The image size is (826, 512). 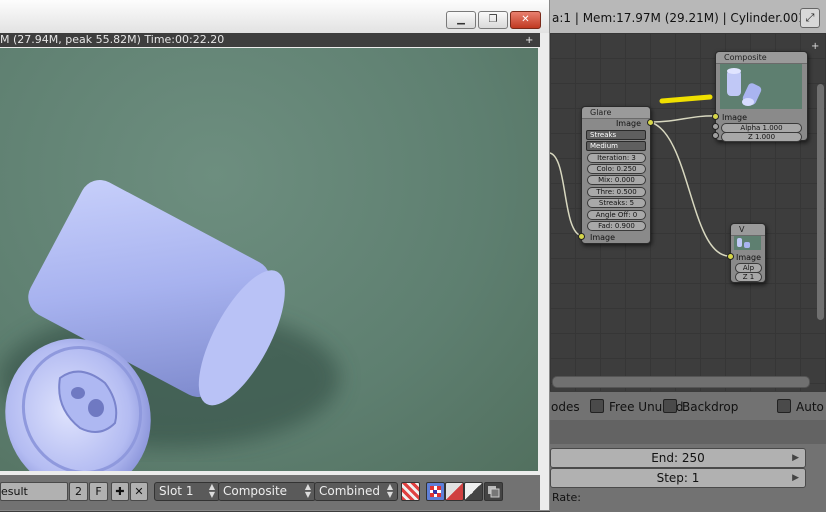 What do you see at coordinates (748, 277) in the screenshot?
I see `viewer-z-field: Z 1` at bounding box center [748, 277].